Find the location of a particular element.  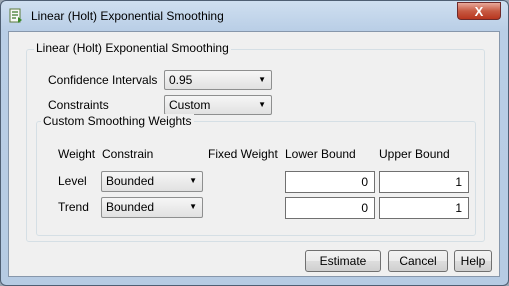

window-title: Linear (Holt) Exponential Smoothing is located at coordinates (127, 16).